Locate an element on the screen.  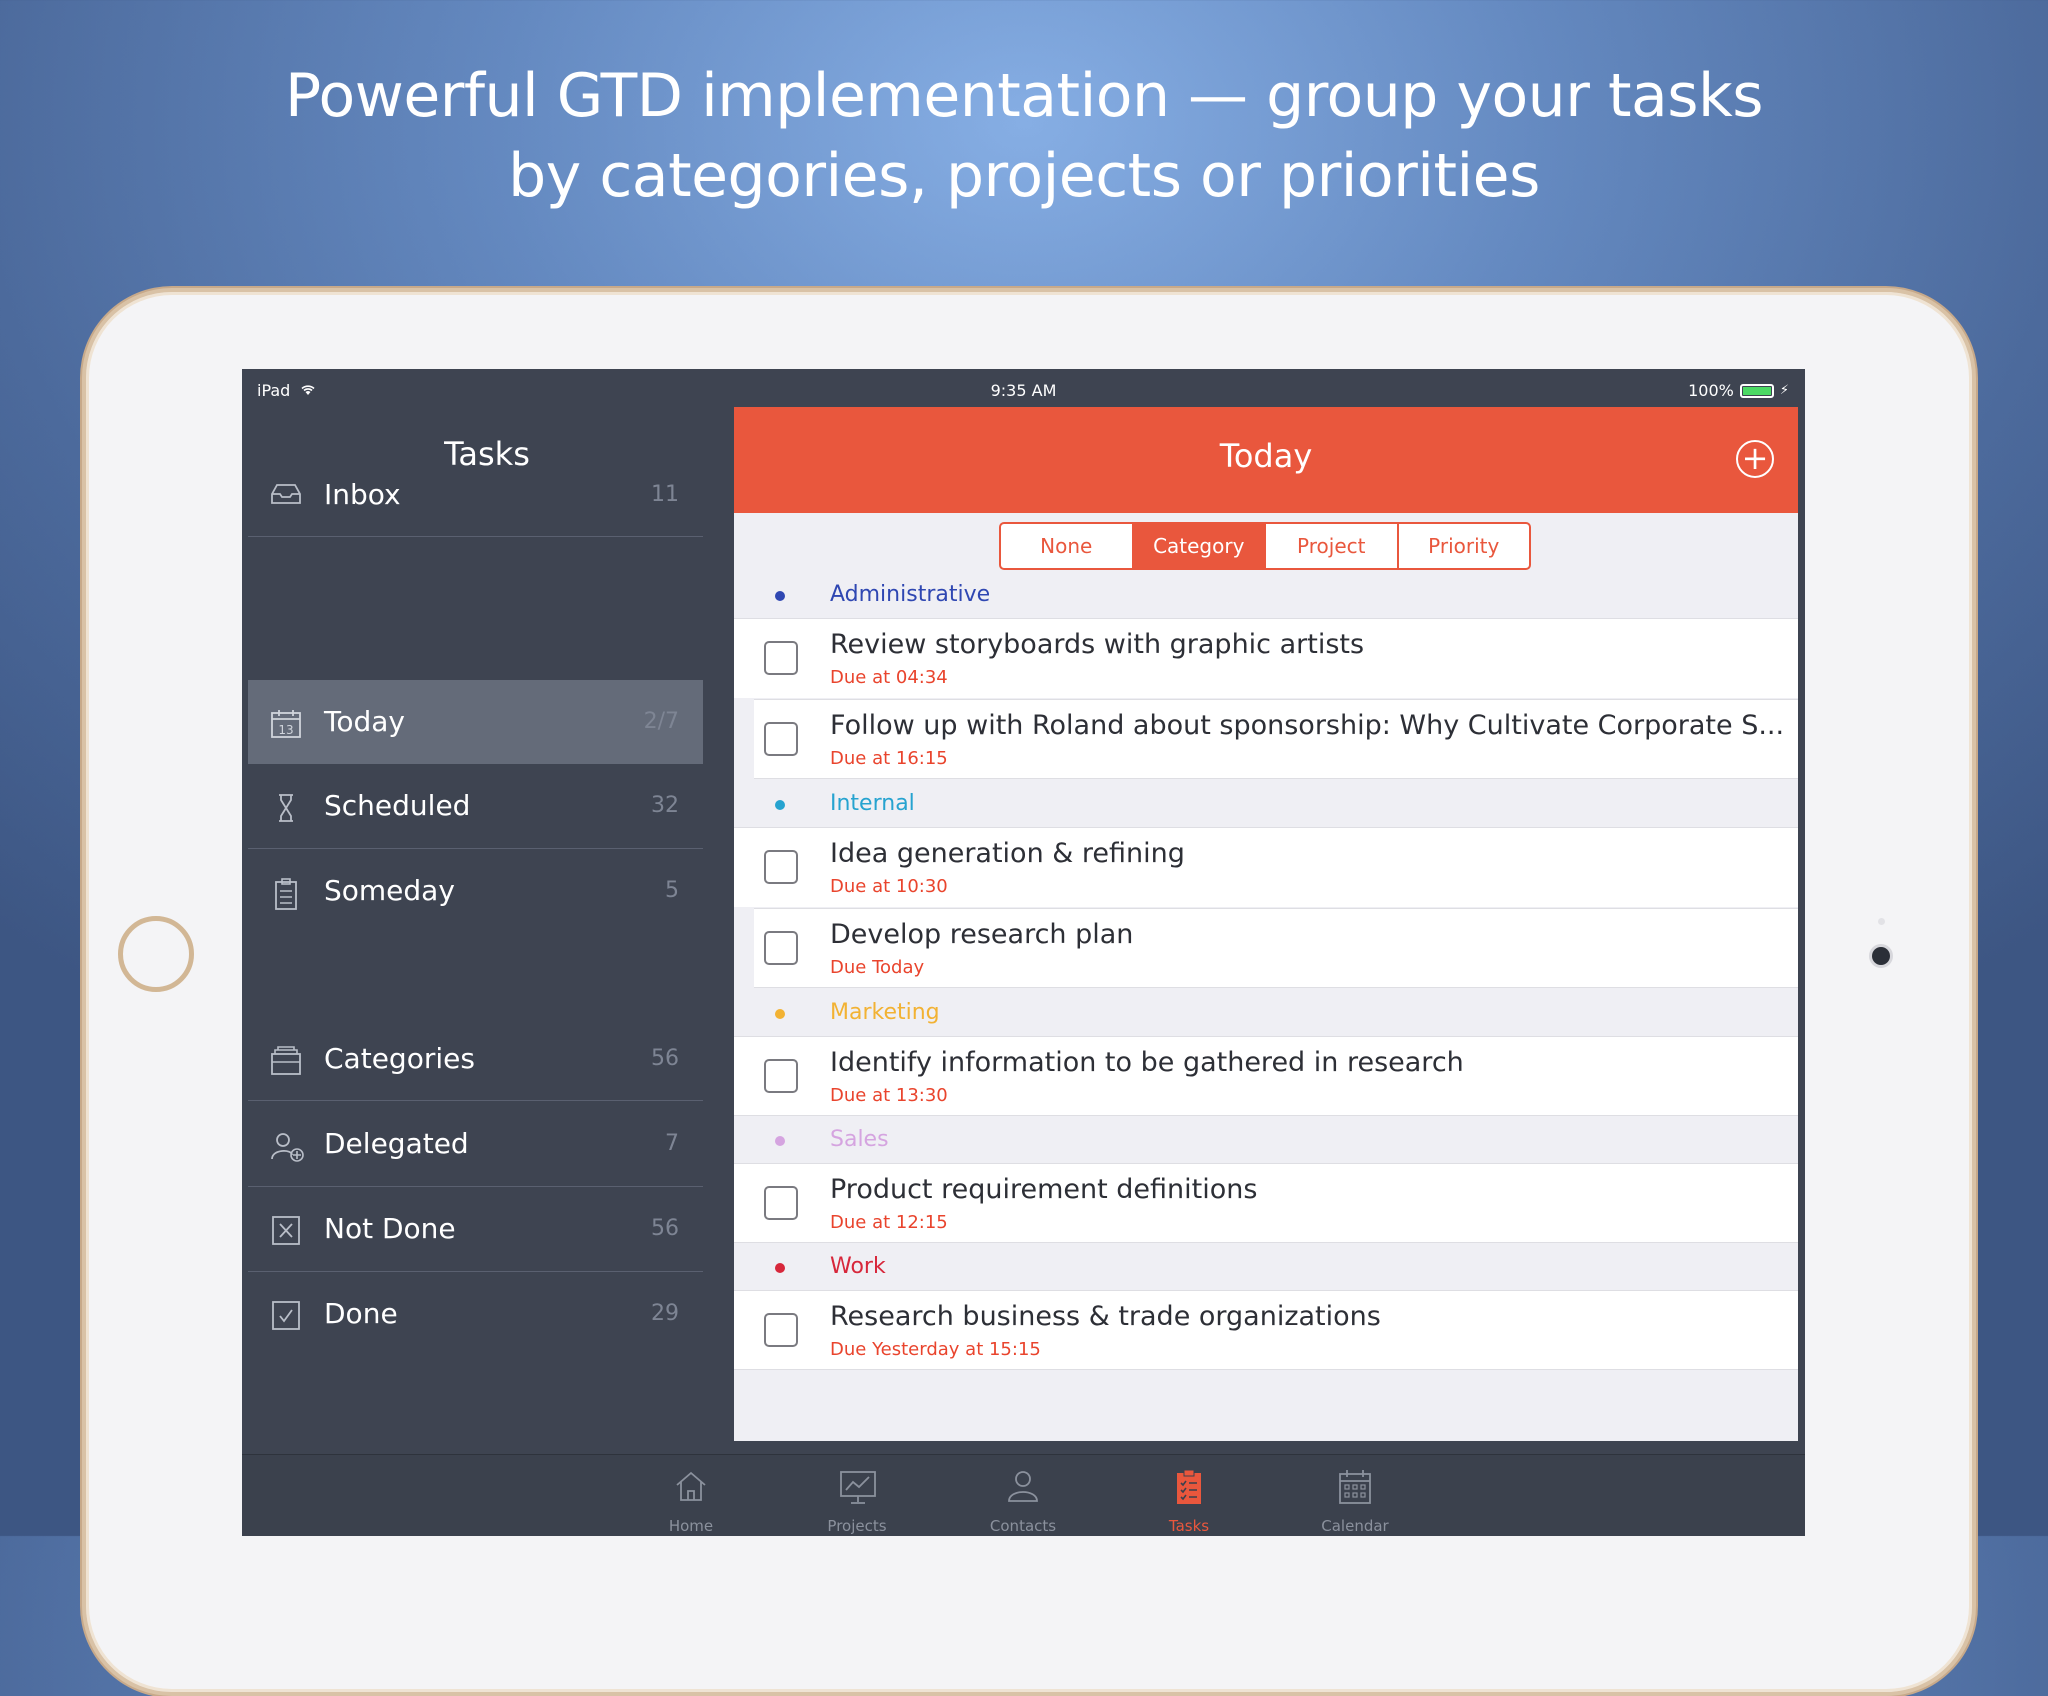
sidebar-item-not-done: Not Done 56 is located at coordinates (475, 1229).